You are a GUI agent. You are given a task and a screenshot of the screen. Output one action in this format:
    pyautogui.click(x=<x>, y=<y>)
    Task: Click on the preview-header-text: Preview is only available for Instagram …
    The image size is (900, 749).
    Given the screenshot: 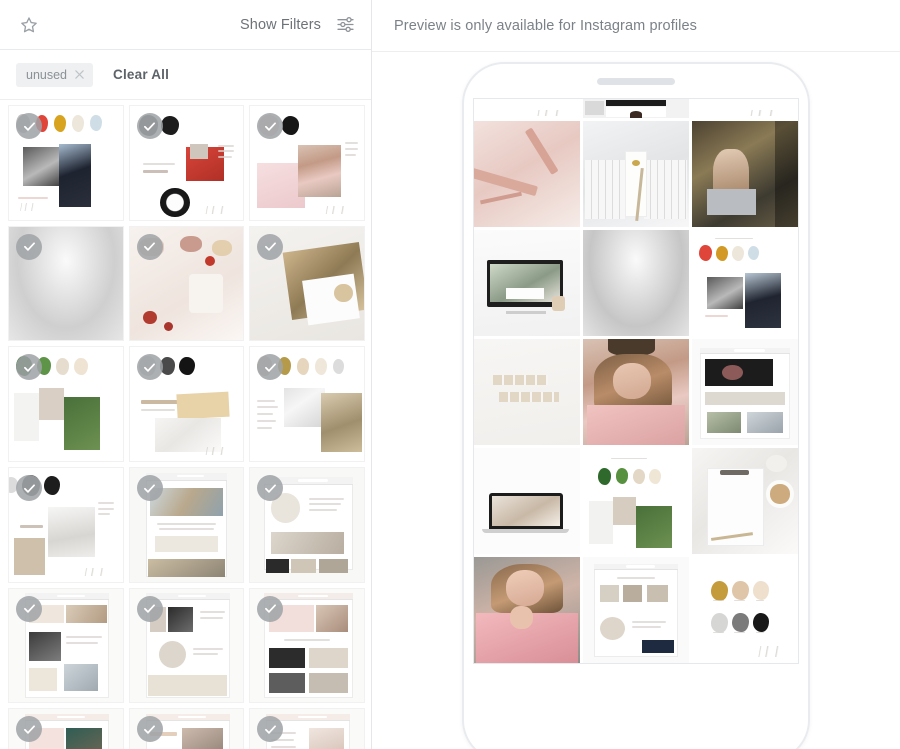 What is the action you would take?
    pyautogui.click(x=545, y=25)
    